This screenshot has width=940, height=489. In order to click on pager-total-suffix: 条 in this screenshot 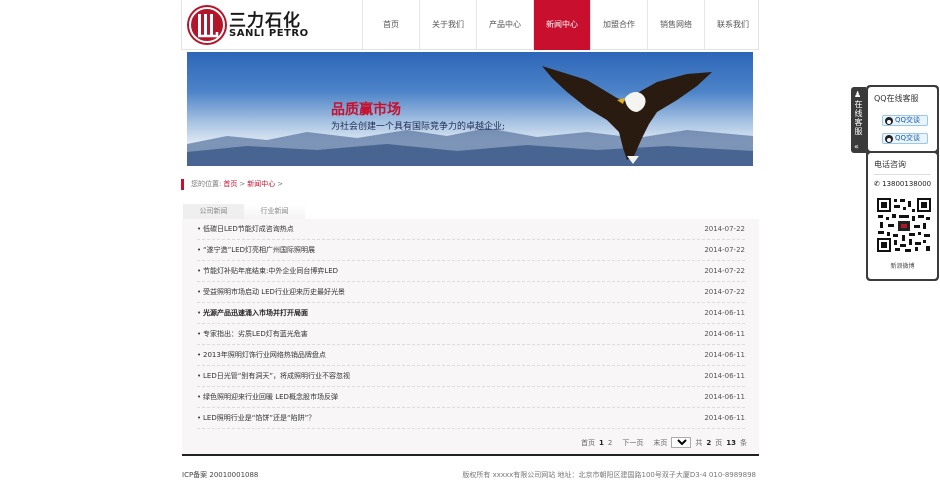, I will do `click(743, 442)`.